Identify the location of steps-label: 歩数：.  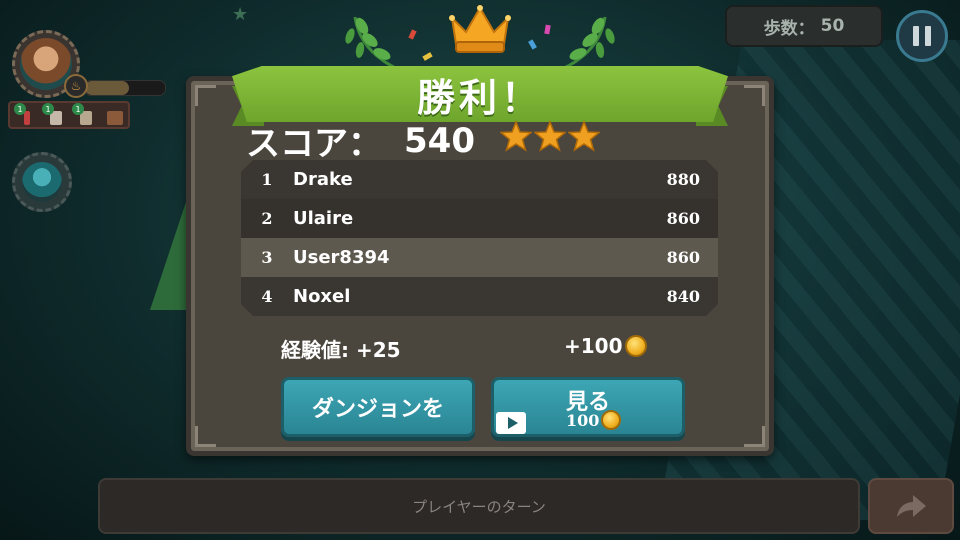
(789, 28).